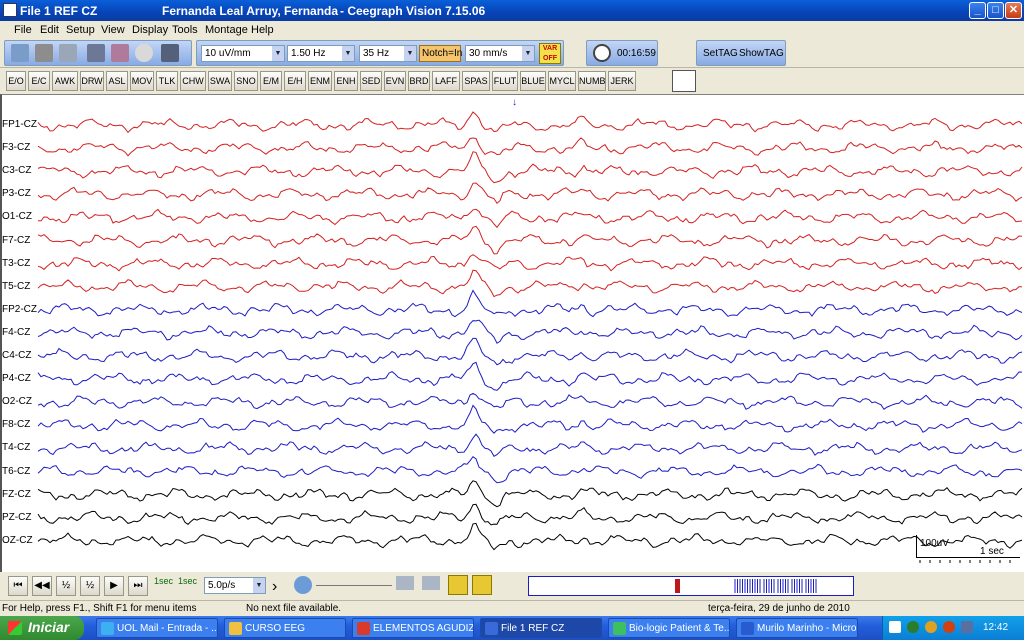 Image resolution: width=1024 pixels, height=640 pixels. I want to click on taskbar-task: CURSO EEG, so click(285, 628).